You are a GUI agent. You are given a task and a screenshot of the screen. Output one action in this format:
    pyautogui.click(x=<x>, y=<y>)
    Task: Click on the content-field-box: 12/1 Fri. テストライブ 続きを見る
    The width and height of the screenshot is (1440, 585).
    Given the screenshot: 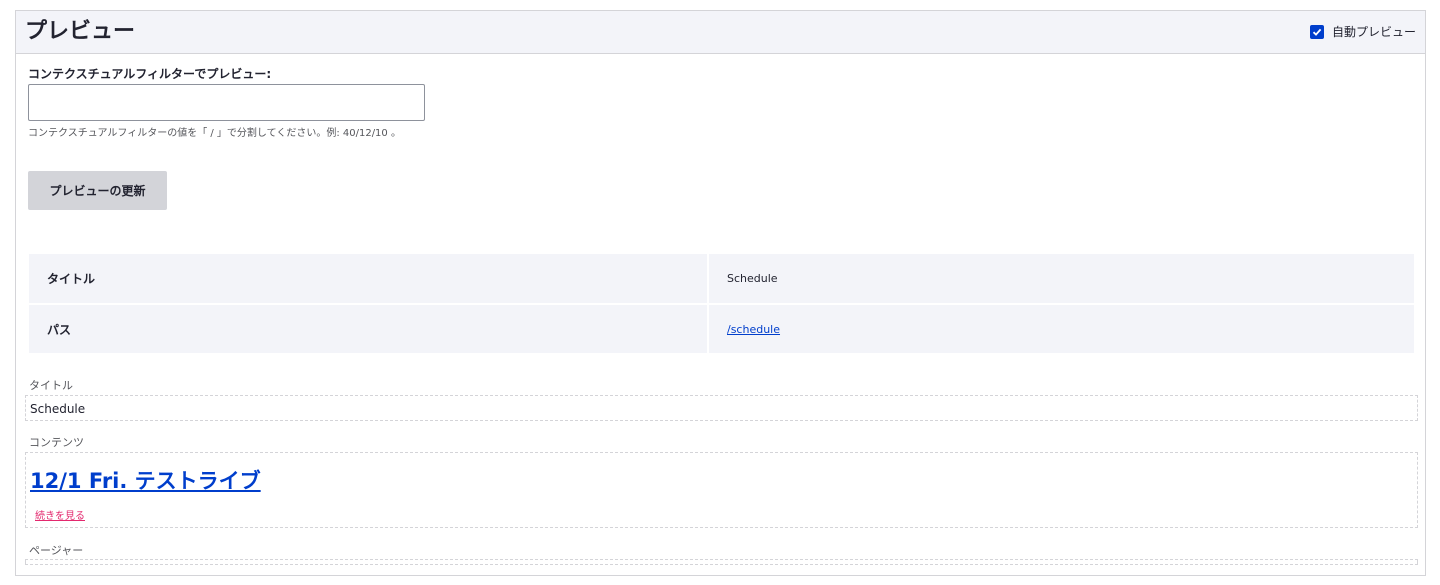 What is the action you would take?
    pyautogui.click(x=721, y=490)
    